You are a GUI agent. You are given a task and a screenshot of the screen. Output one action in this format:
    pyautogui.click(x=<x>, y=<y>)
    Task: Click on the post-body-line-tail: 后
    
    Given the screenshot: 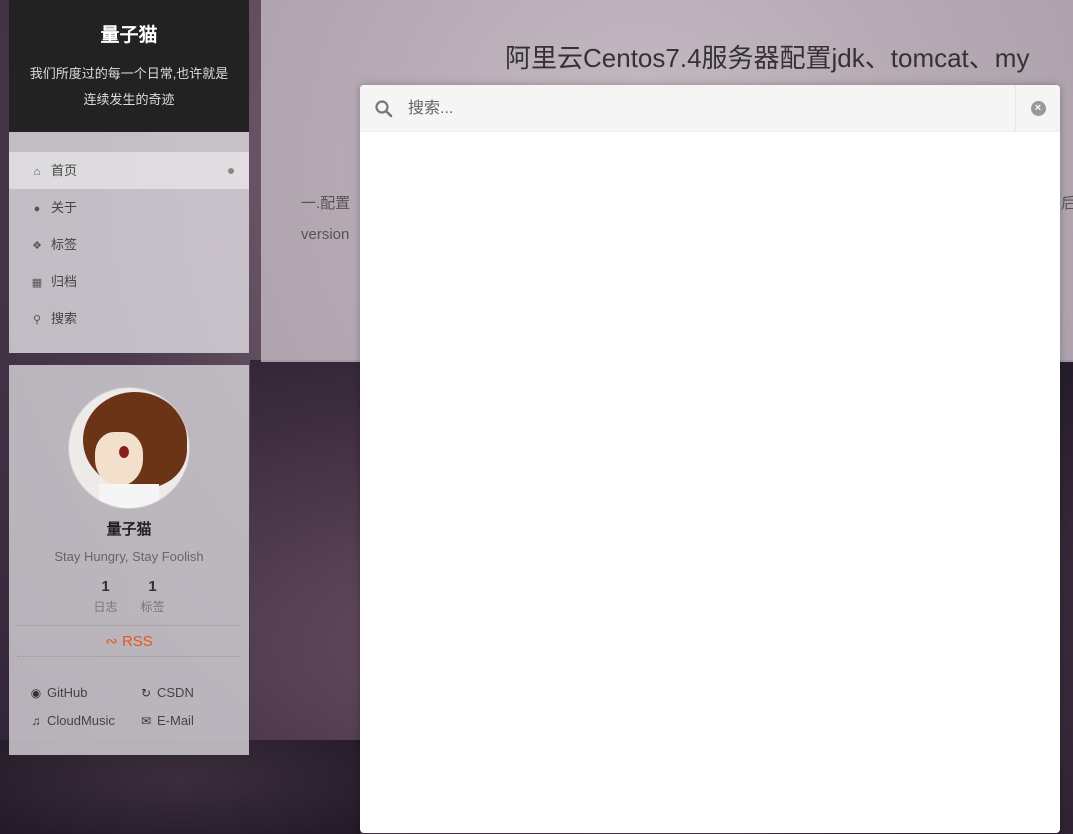 What is the action you would take?
    pyautogui.click(x=1067, y=203)
    